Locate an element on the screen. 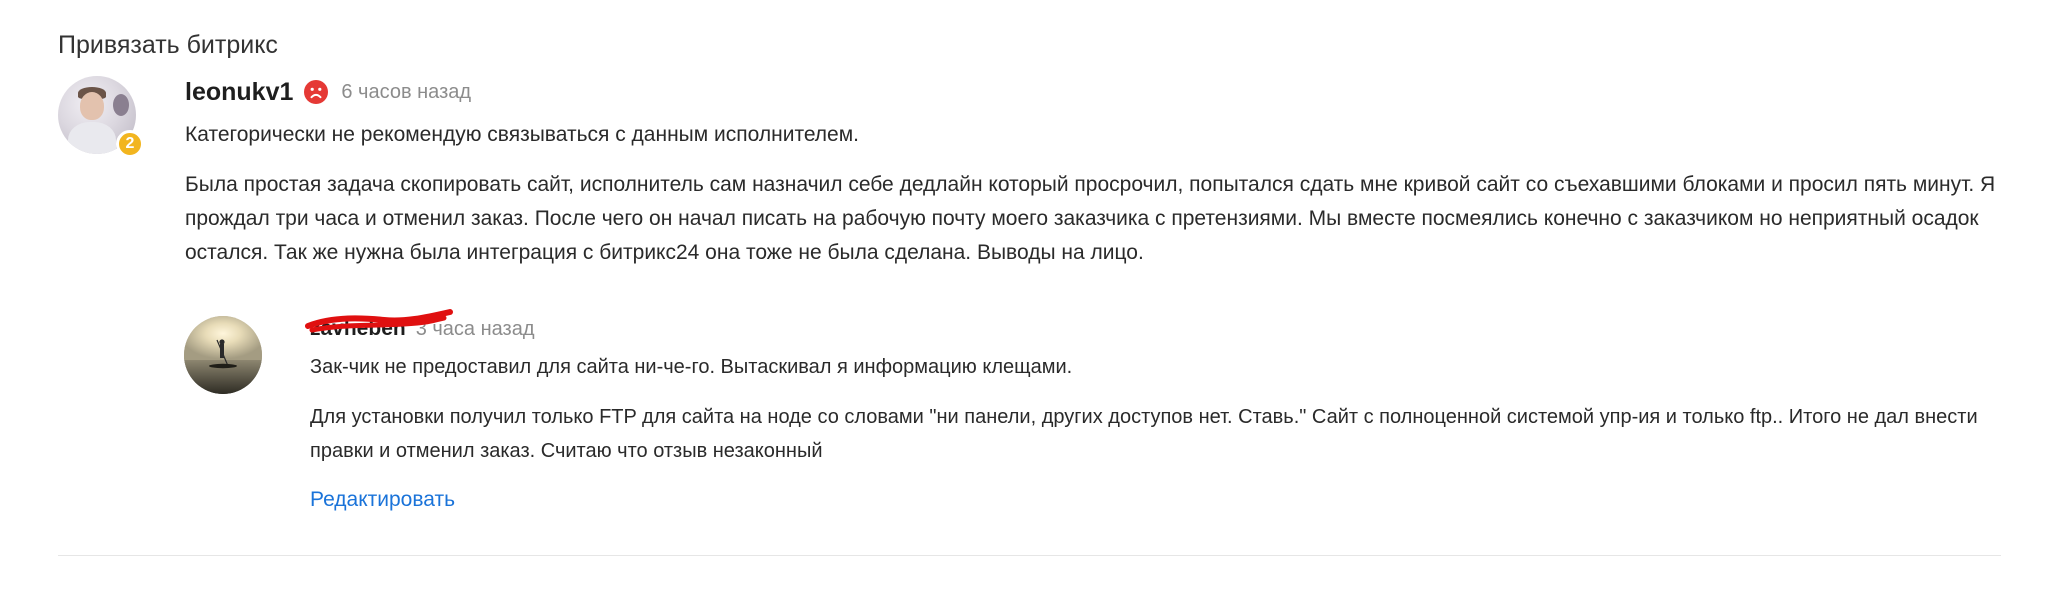 This screenshot has height=593, width=2048. edit-link: Редактировать is located at coordinates (382, 500).